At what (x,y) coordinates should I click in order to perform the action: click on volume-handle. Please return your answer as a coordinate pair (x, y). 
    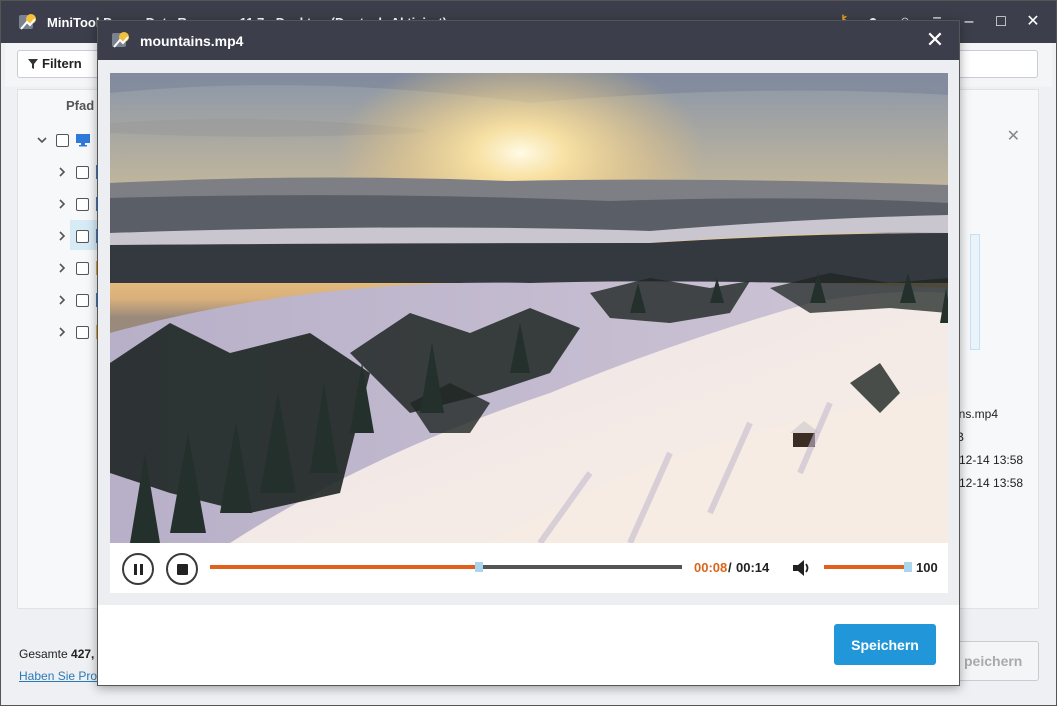
    Looking at the image, I should click on (908, 567).